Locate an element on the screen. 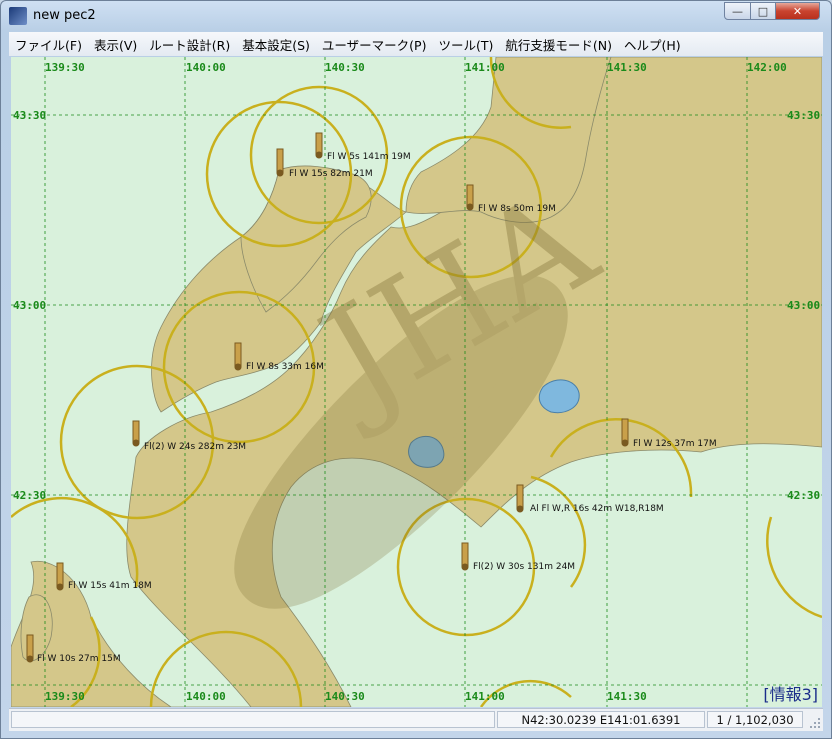  minimize-button: — is located at coordinates (737, 11).